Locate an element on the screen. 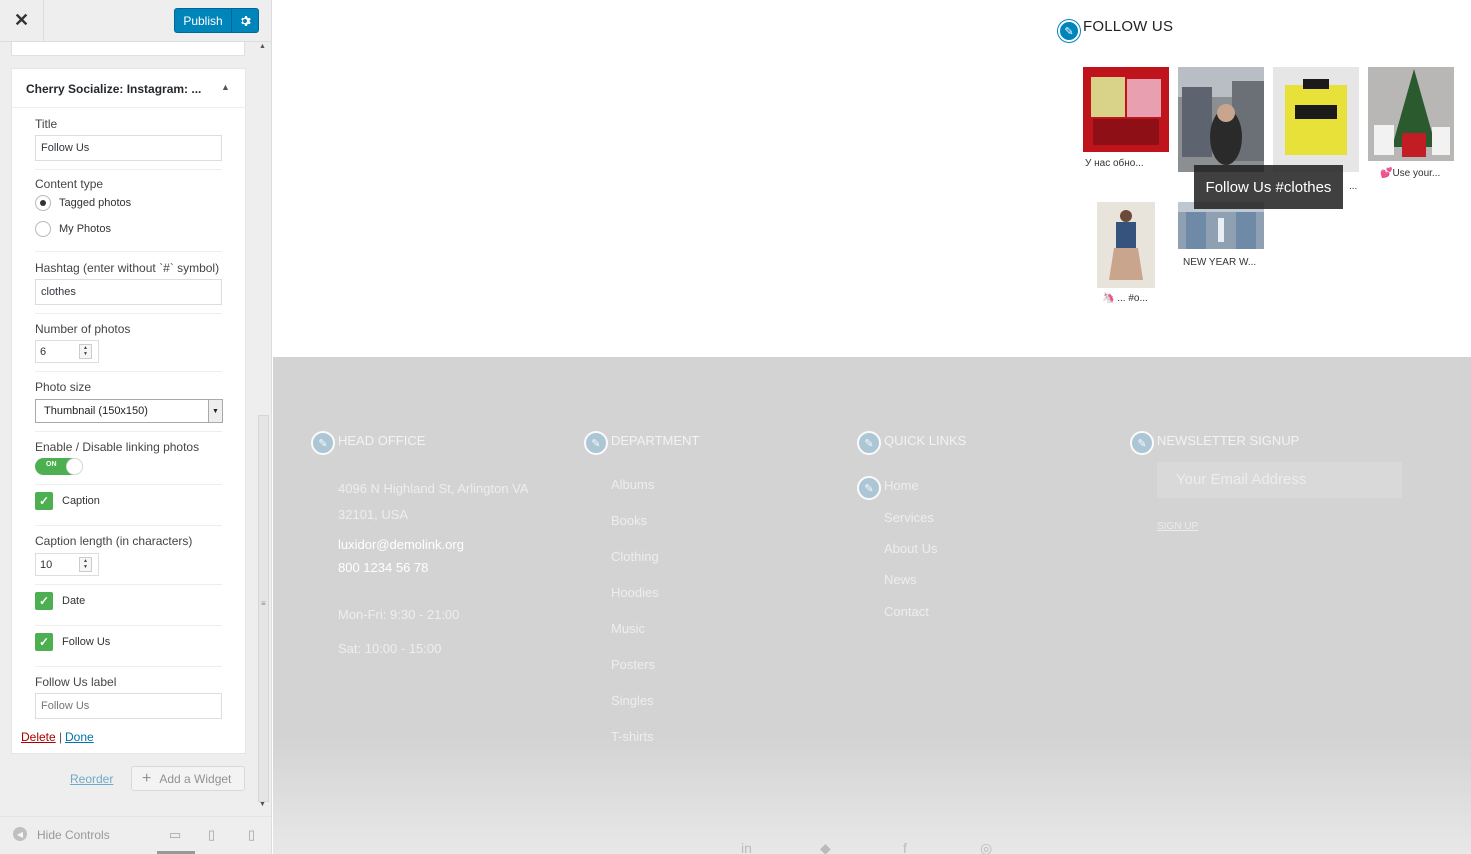 The width and height of the screenshot is (1471, 854). department-link: Hoodies is located at coordinates (635, 592).